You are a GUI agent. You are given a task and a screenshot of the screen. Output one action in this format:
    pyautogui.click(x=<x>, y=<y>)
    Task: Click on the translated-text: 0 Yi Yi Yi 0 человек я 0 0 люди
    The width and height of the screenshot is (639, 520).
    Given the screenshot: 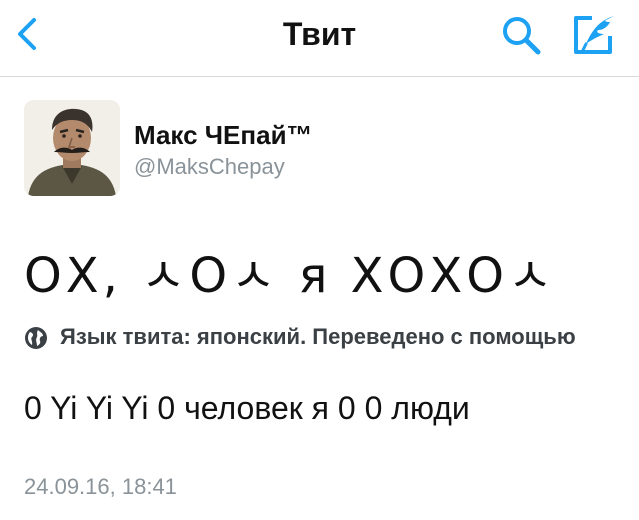 What is the action you would take?
    pyautogui.click(x=247, y=408)
    